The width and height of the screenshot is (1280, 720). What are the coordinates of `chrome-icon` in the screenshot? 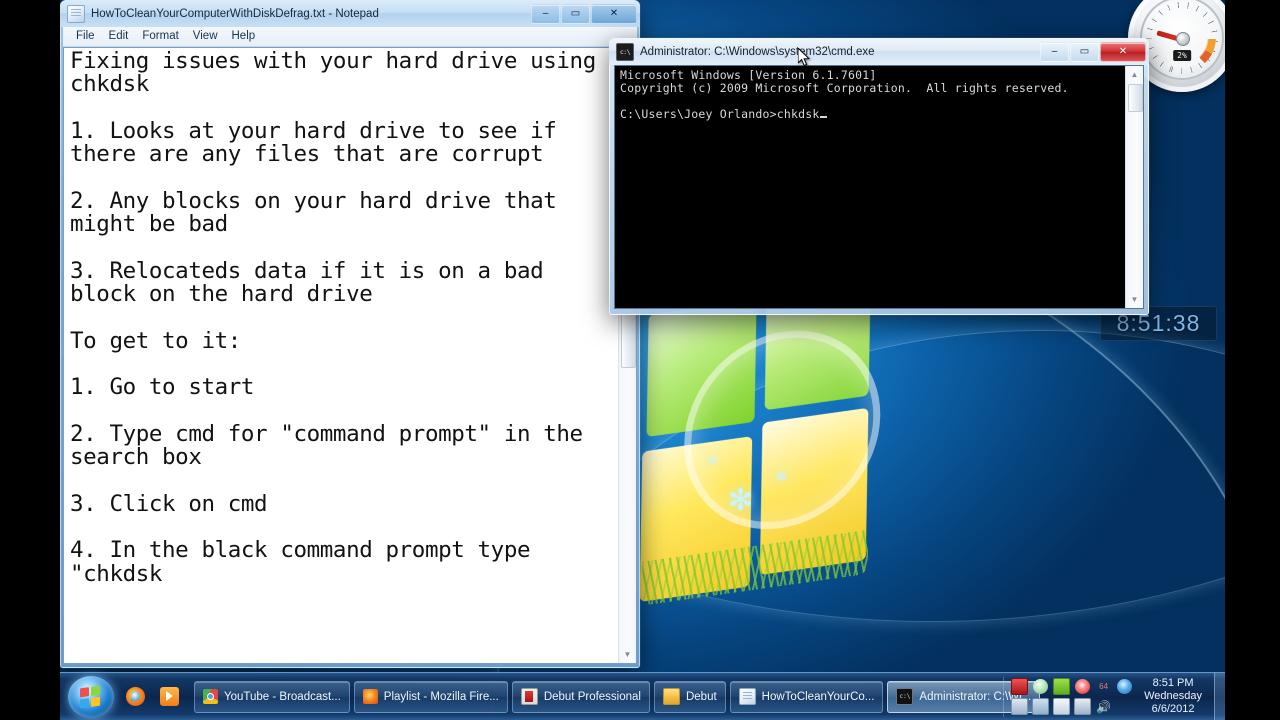 It's located at (210, 696).